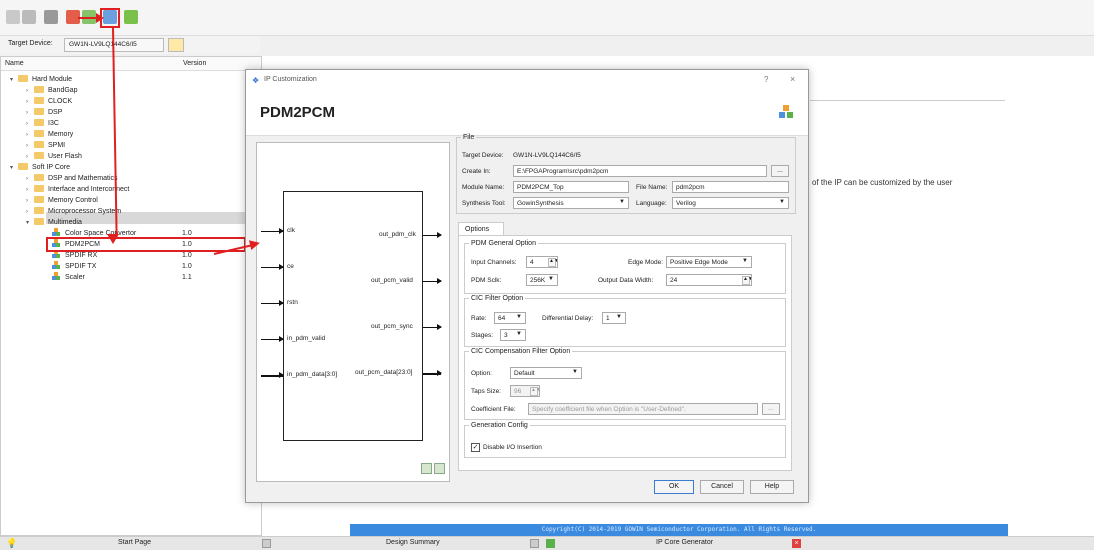 This screenshot has height=550, width=1094. Describe the element at coordinates (486, 280) in the screenshot. I see `pdm-sclk-label: PDM Sclk:` at that location.